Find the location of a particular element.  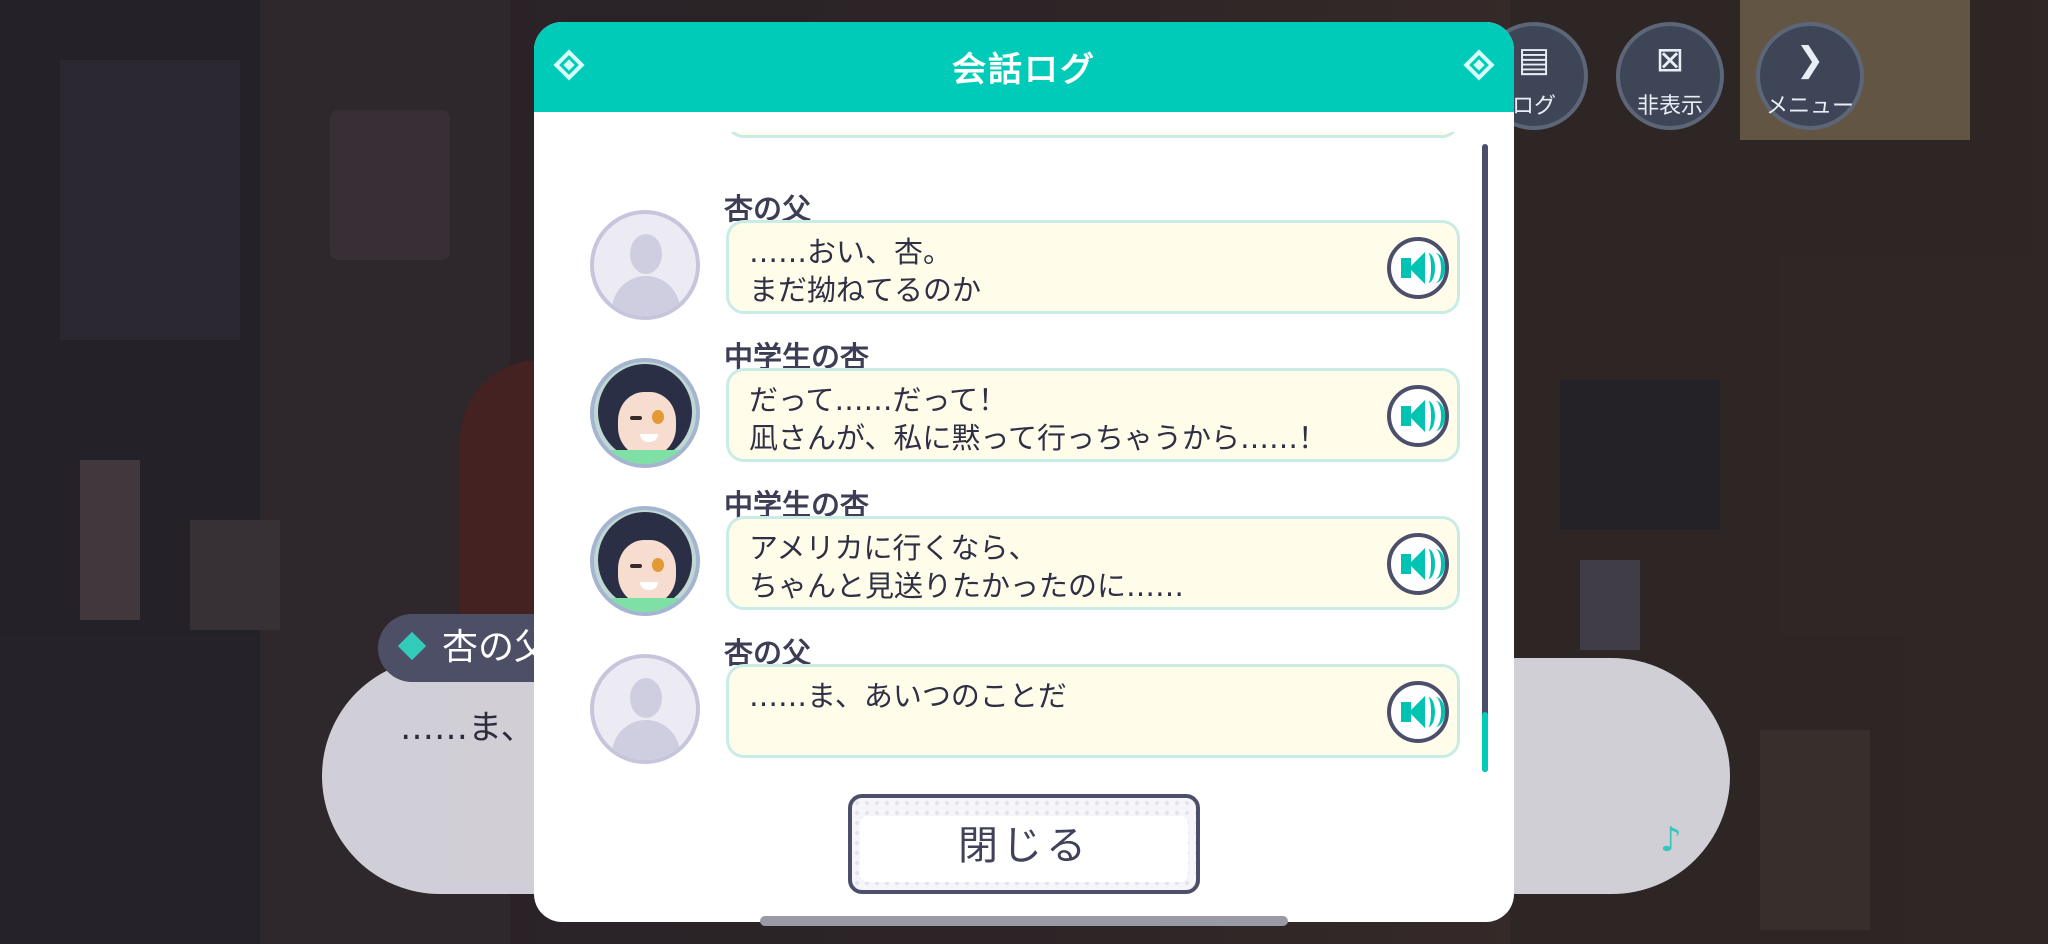

message-bubble: ……おい、杏。 まだ拗ねてるのか is located at coordinates (1093, 267).